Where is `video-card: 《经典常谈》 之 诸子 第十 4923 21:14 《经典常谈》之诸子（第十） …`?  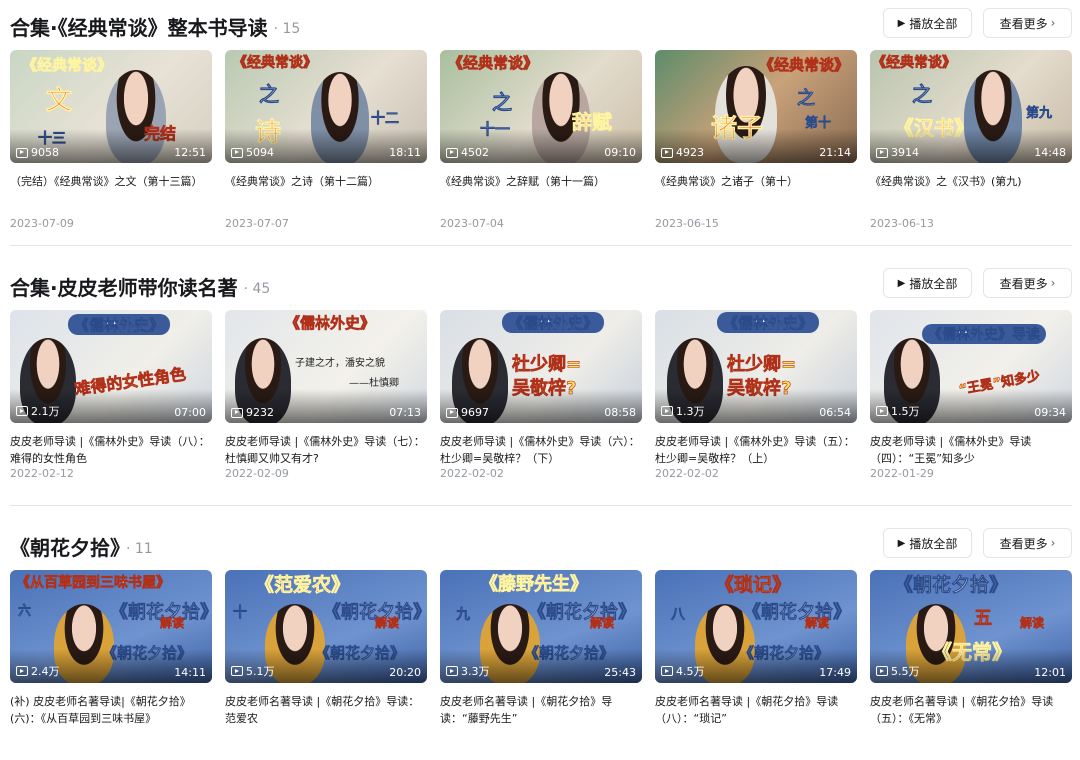 video-card: 《经典常谈》 之 诸子 第十 4923 21:14 《经典常谈》之诸子（第十） … is located at coordinates (756, 140).